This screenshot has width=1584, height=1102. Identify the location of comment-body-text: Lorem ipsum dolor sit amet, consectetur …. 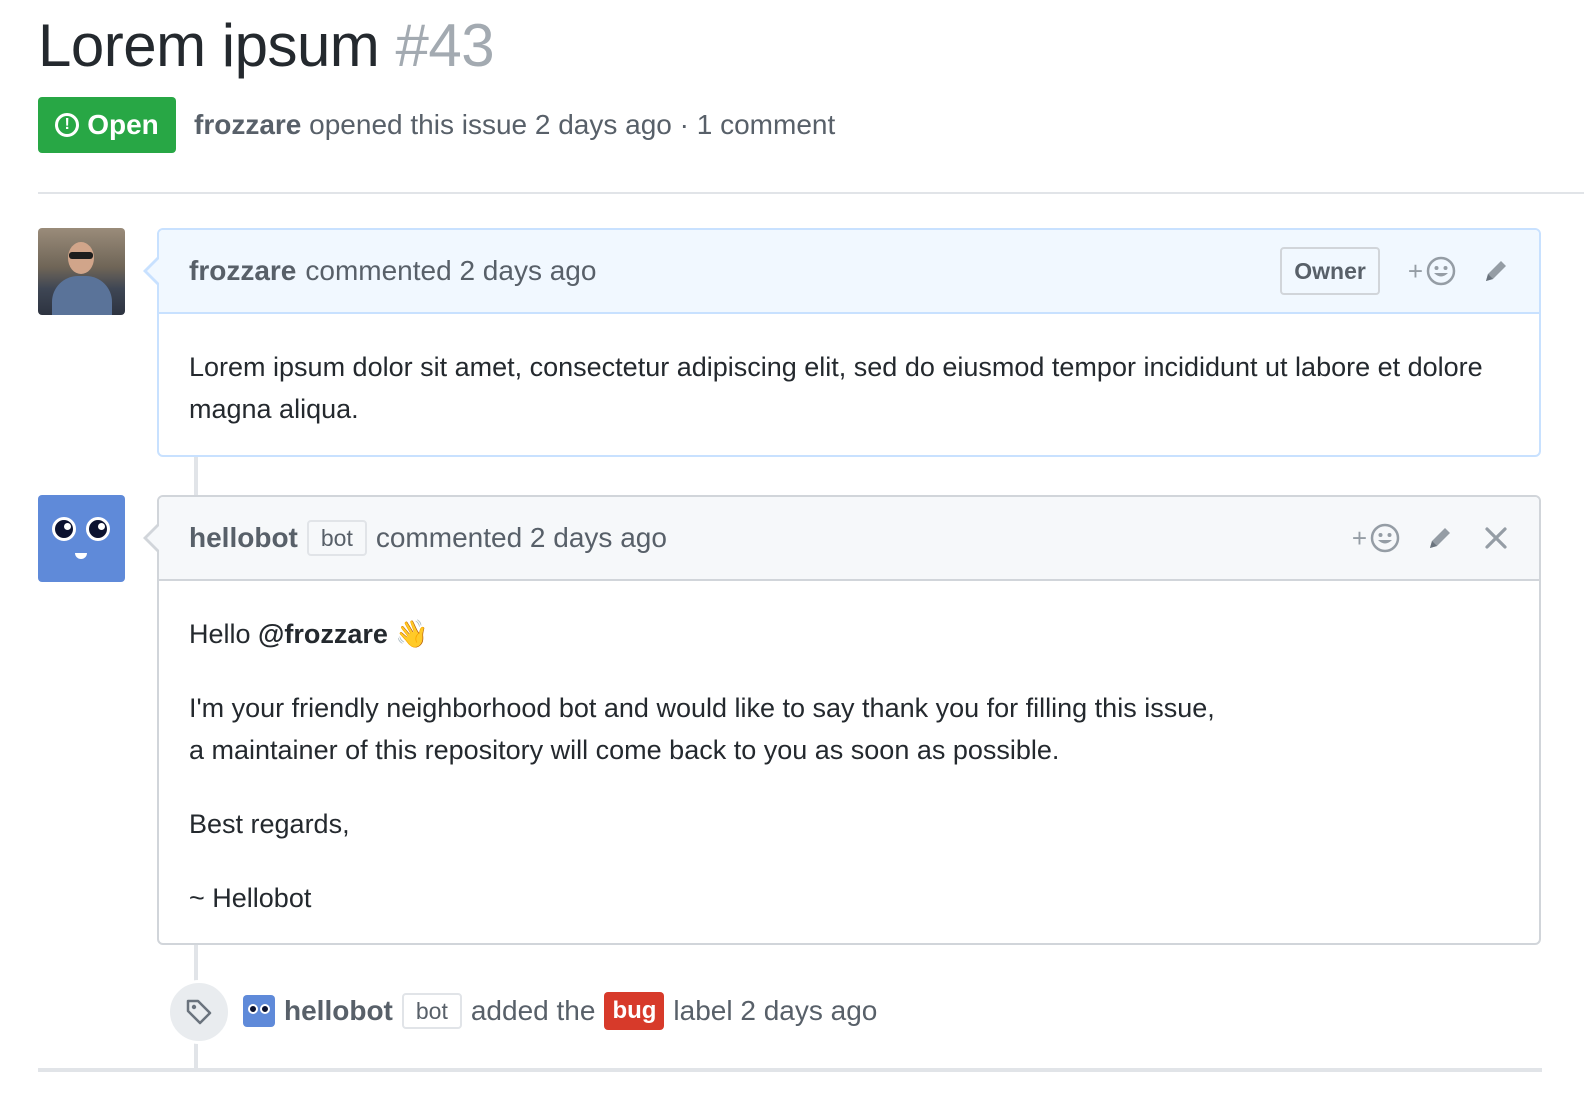
(836, 388).